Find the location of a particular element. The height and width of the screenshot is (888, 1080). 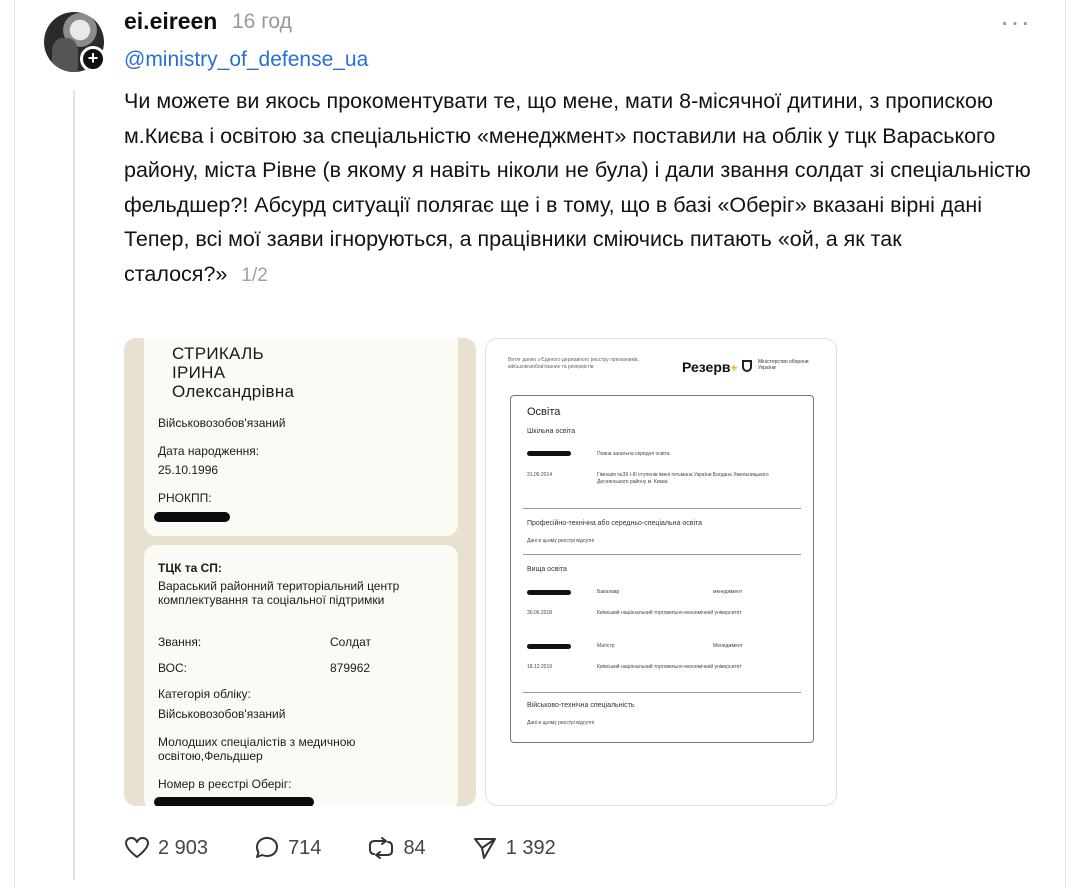

registry-label: Номер в реєстрі Оберіг: is located at coordinates (225, 784).